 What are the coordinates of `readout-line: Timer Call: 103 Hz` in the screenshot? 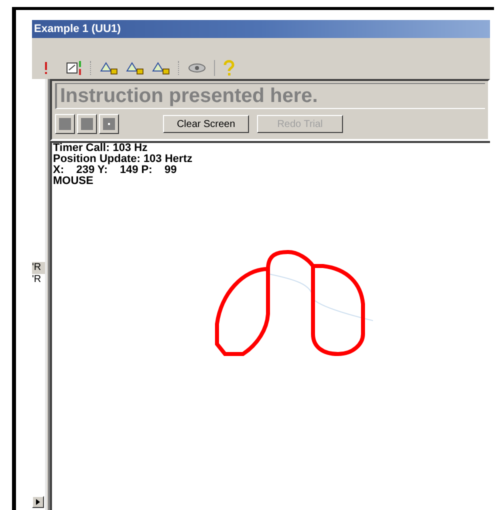 It's located at (101, 148).